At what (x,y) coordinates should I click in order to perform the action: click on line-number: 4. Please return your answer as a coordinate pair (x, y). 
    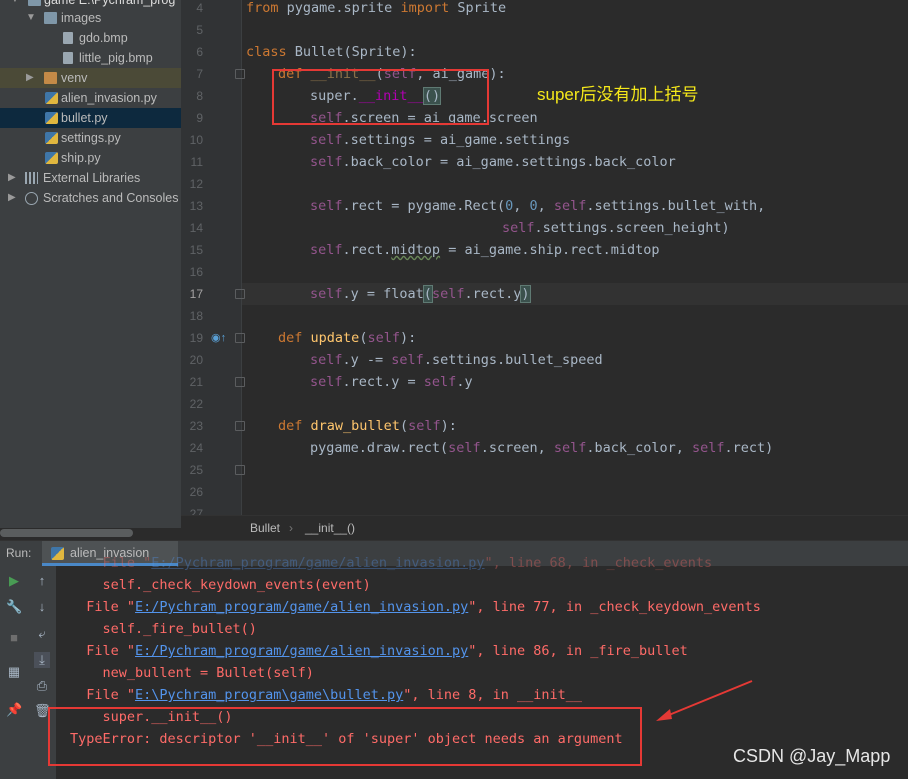
    Looking at the image, I should click on (199, 8).